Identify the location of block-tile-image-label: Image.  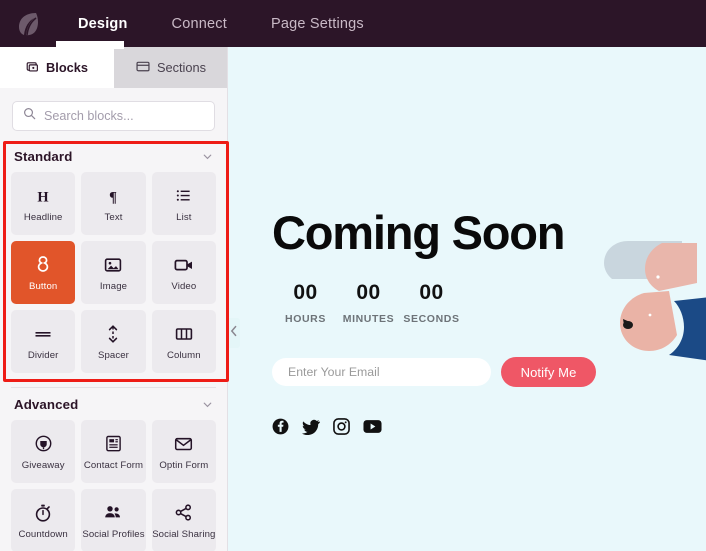
(113, 286).